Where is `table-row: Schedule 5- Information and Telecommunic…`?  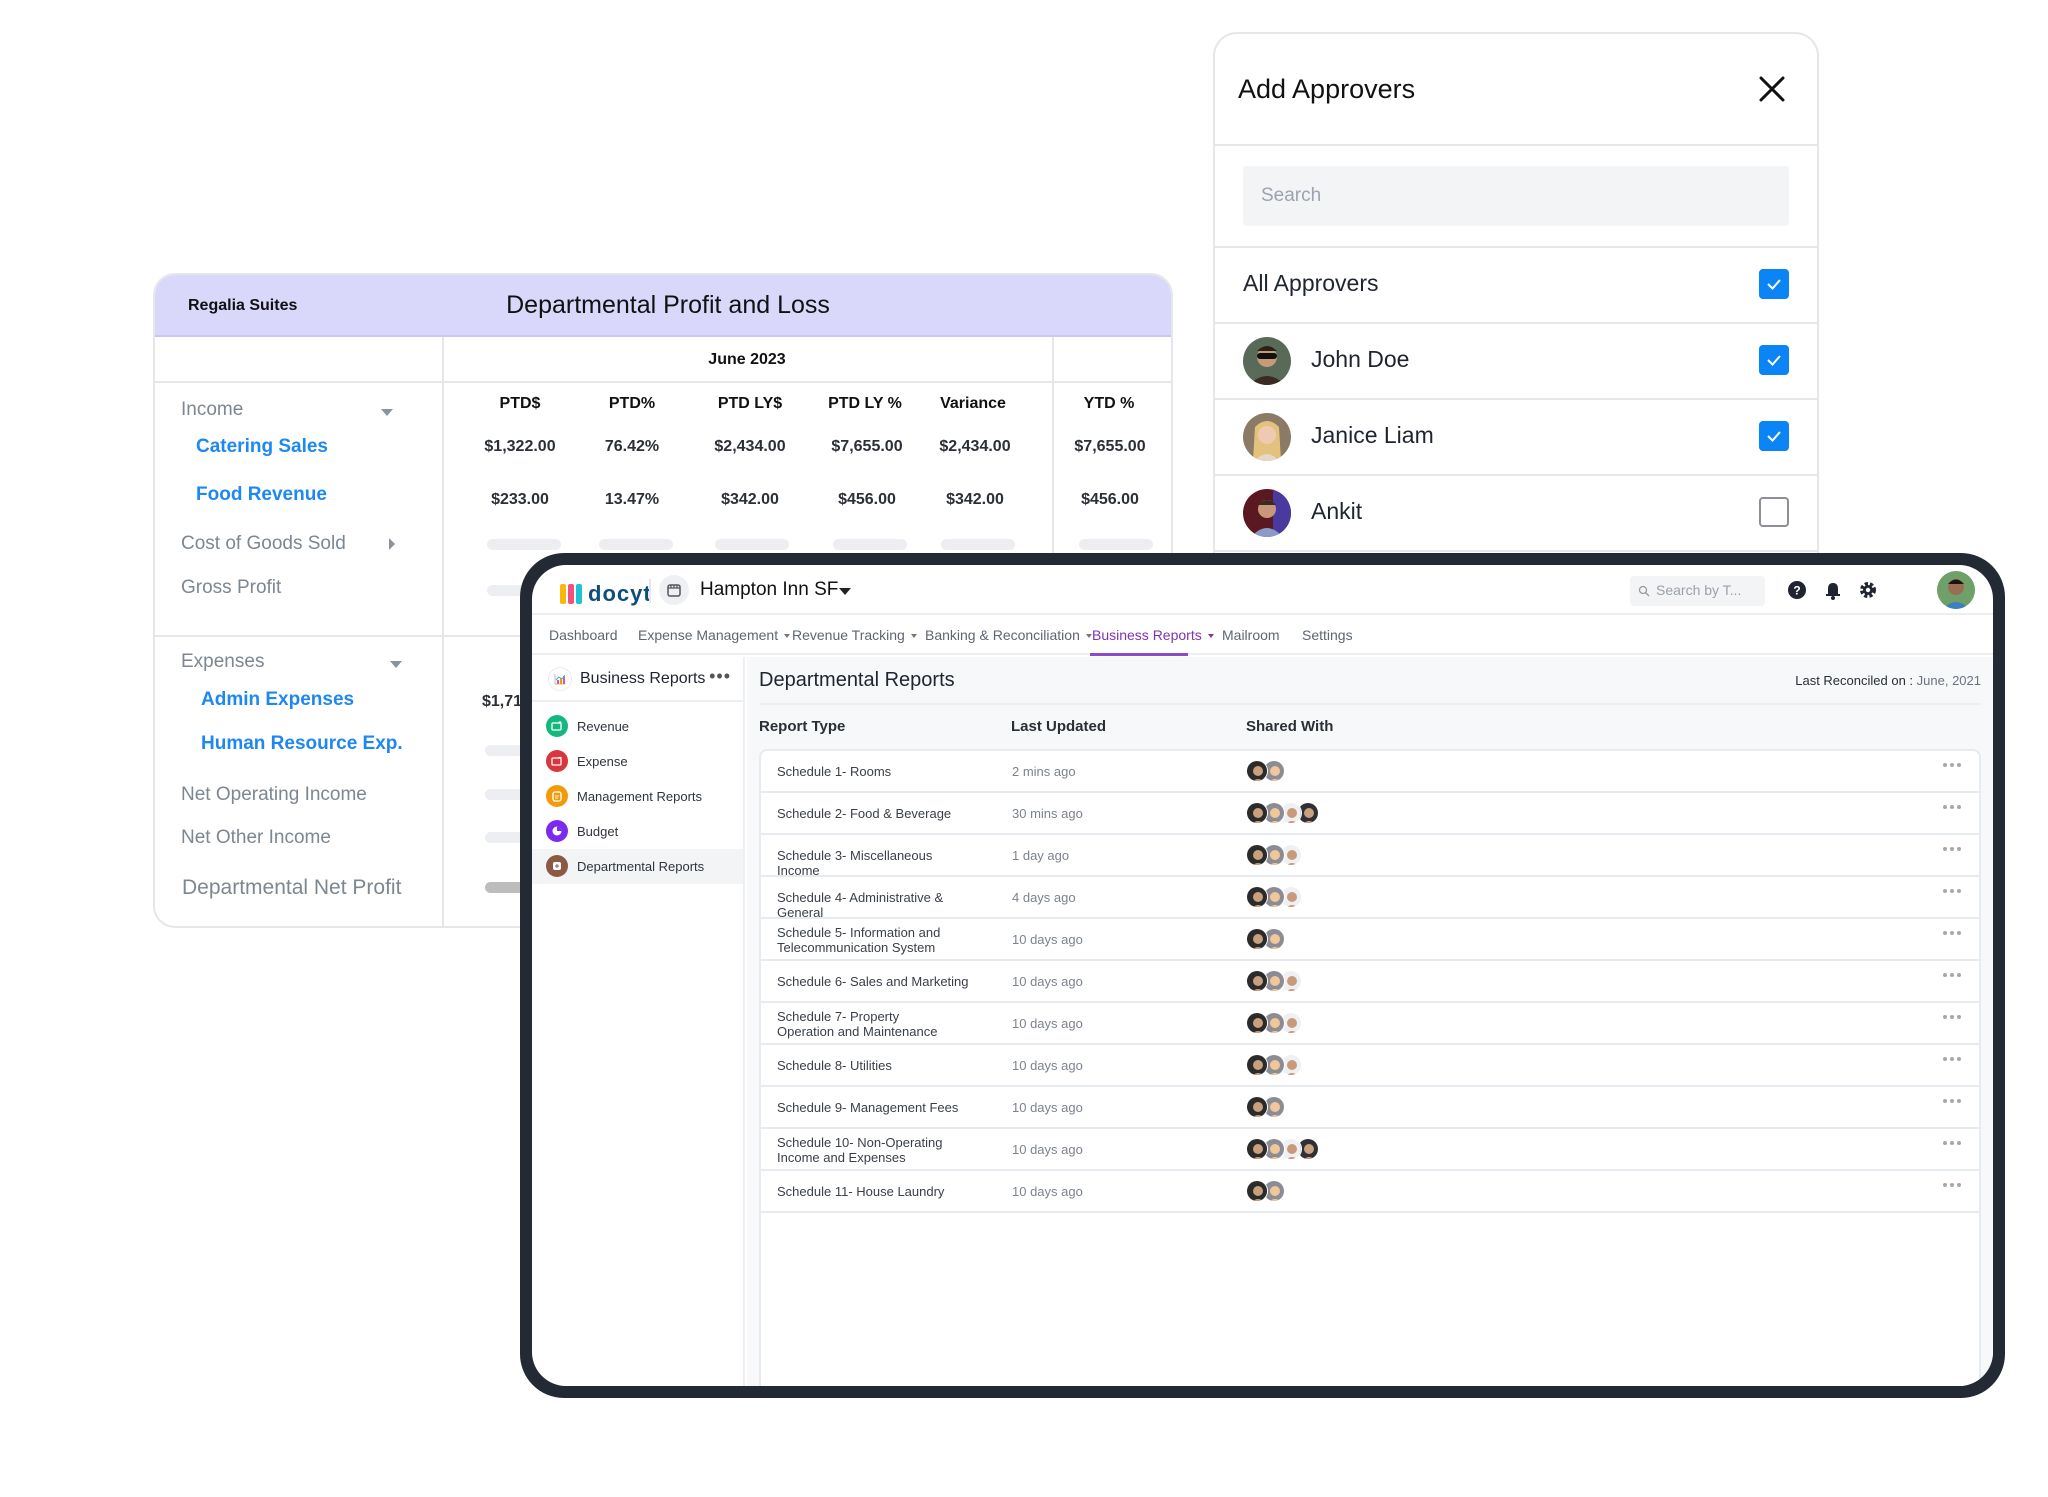 table-row: Schedule 5- Information and Telecommunic… is located at coordinates (1370, 940).